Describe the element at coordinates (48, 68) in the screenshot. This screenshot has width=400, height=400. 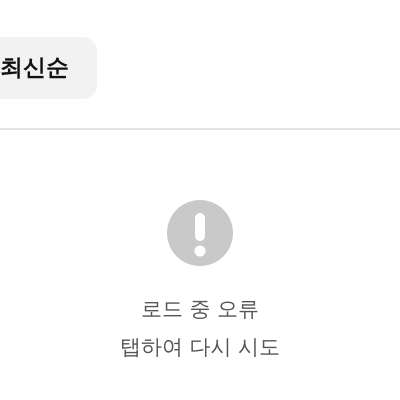
I see `sort-button: 최신순` at that location.